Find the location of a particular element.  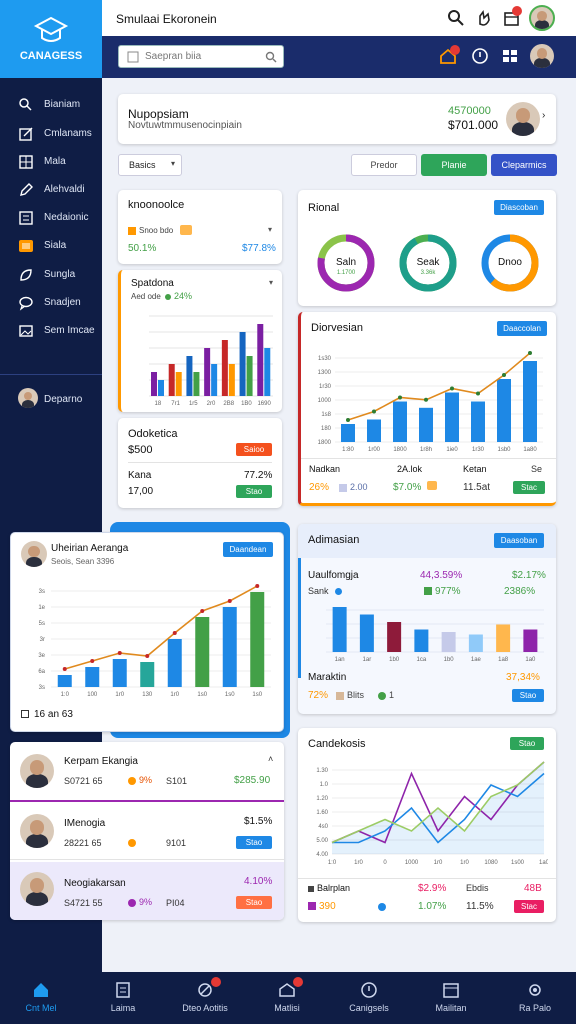

calendar-icon is located at coordinates (451, 990).